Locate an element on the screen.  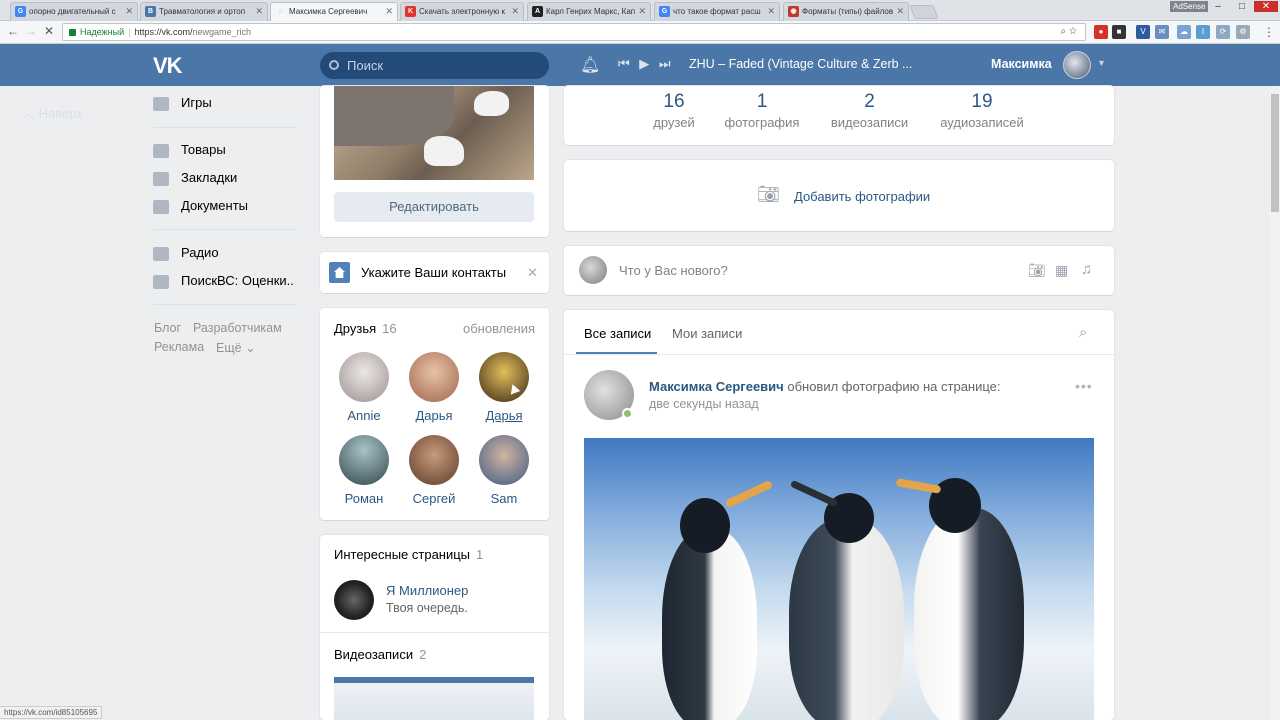
nav-item-bookmarks: Закладки is located at coordinates (195, 178).